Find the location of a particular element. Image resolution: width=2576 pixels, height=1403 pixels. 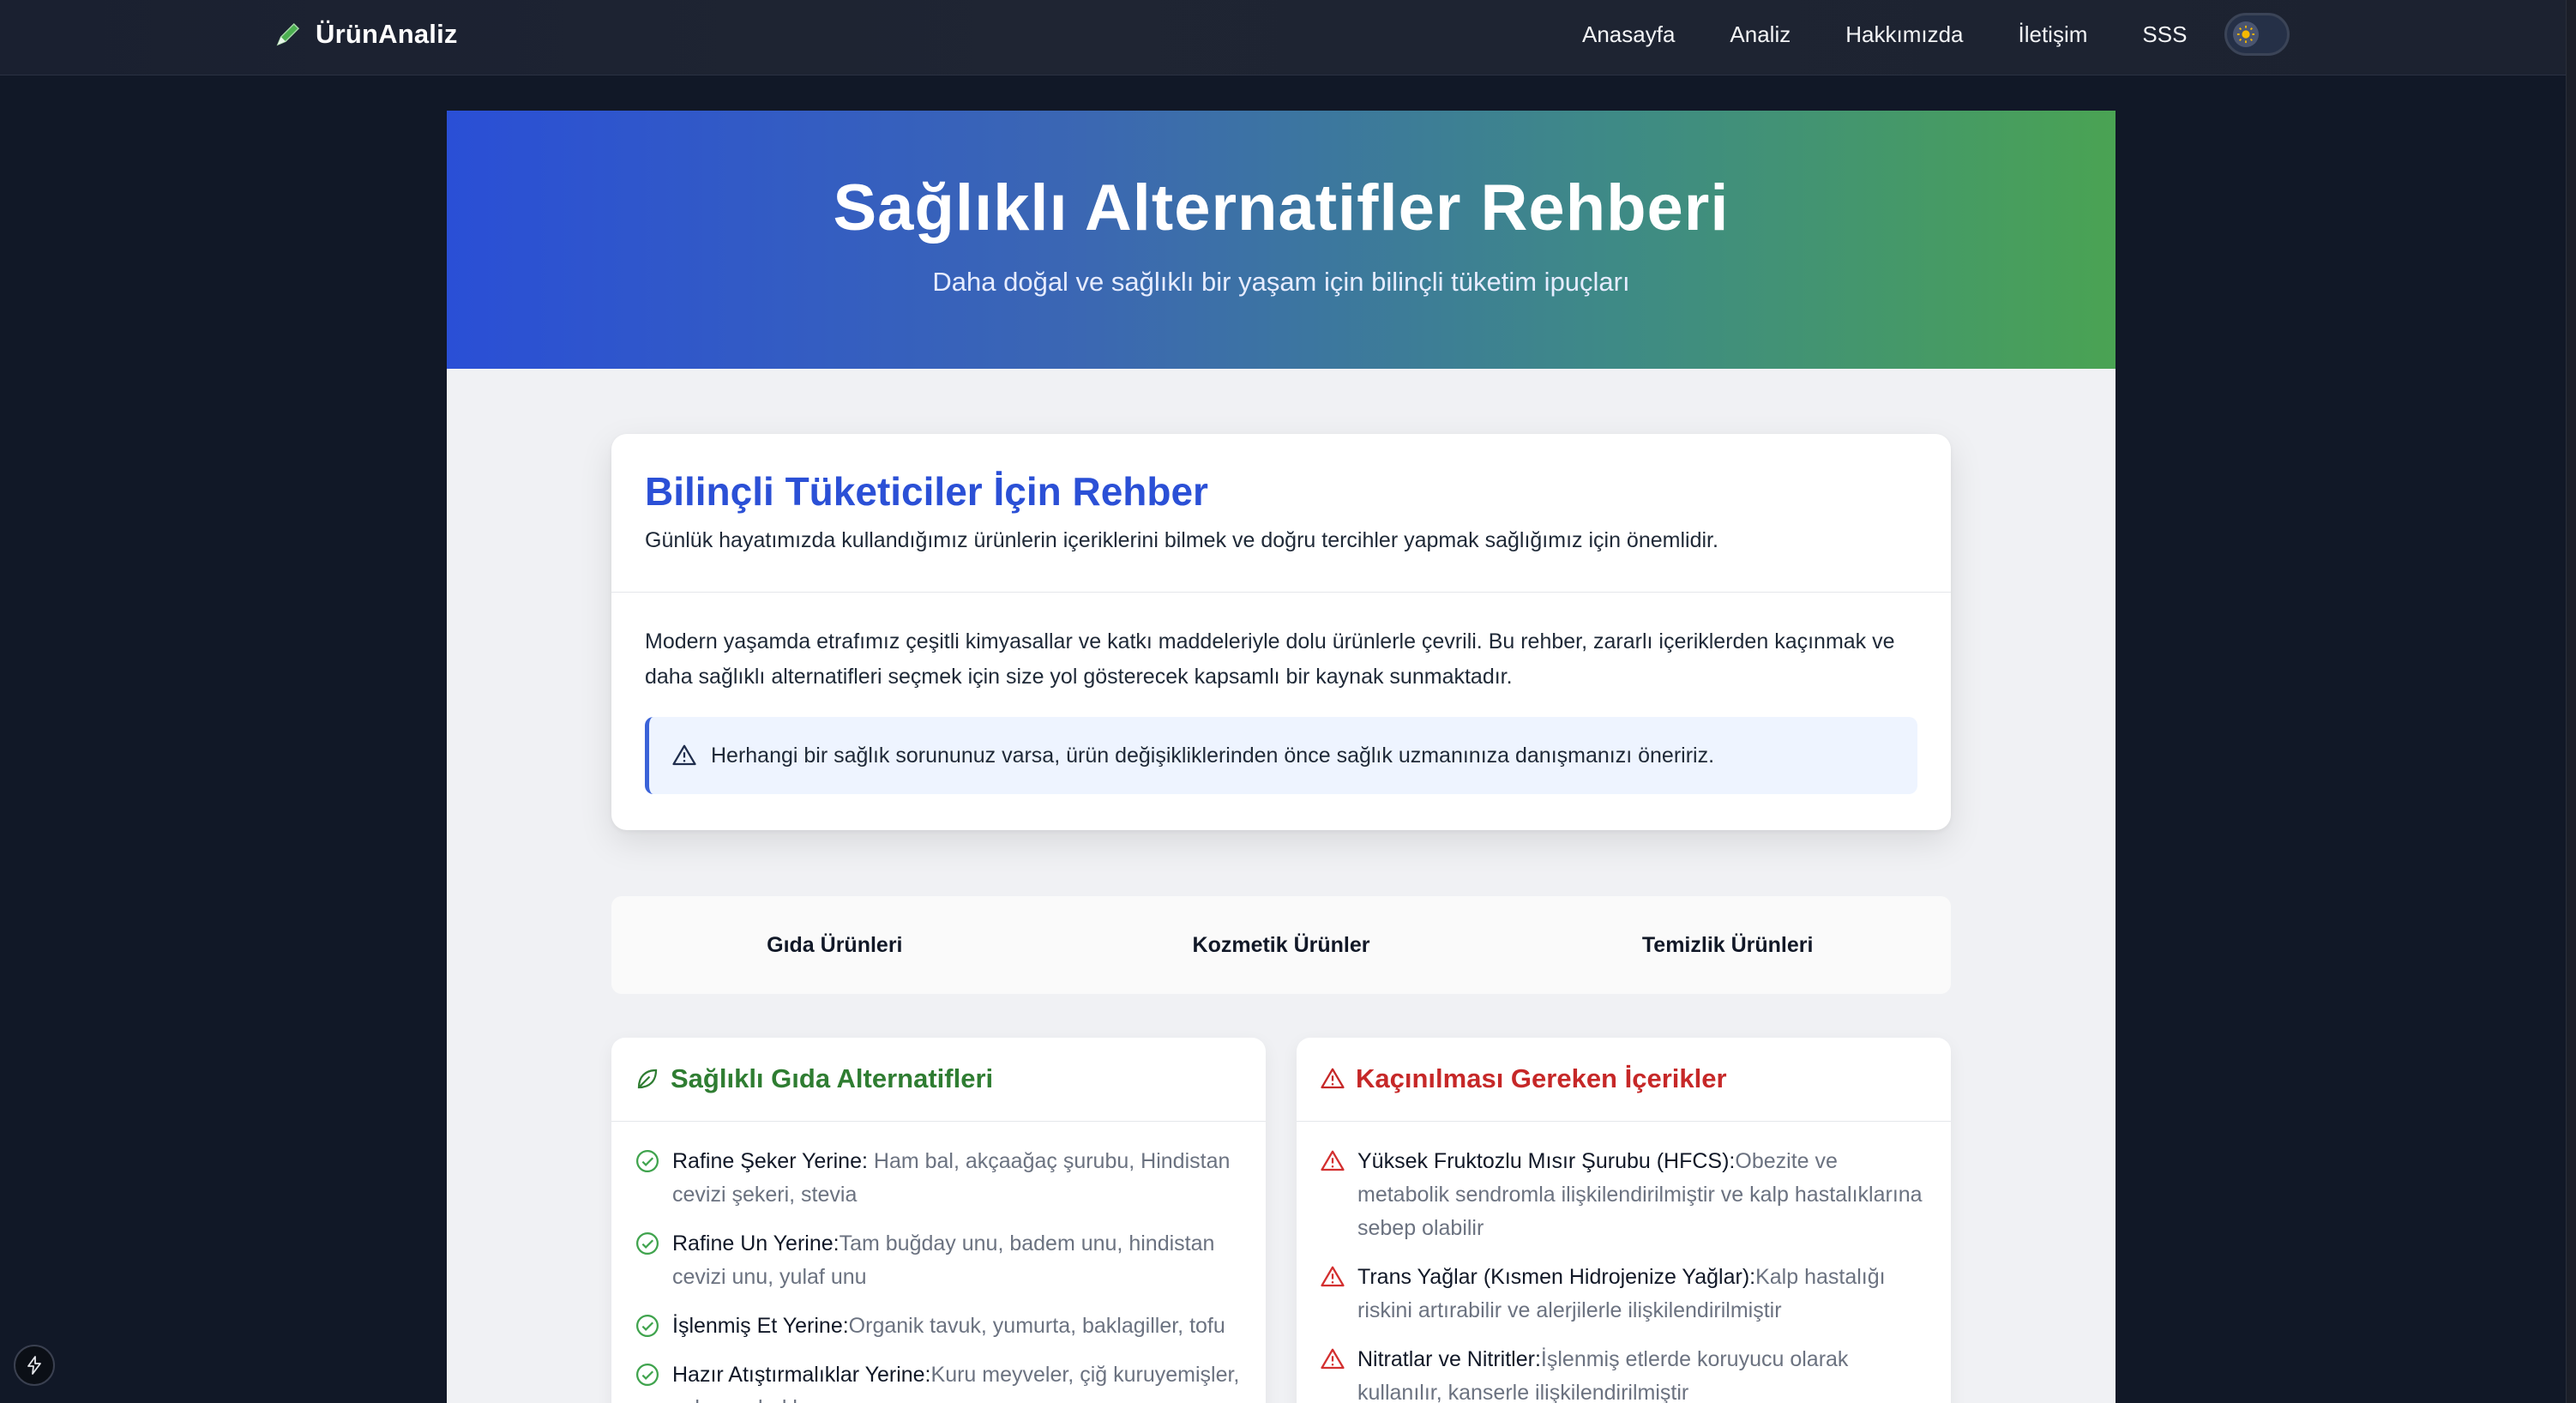

toggle-knob is located at coordinates (2246, 34).